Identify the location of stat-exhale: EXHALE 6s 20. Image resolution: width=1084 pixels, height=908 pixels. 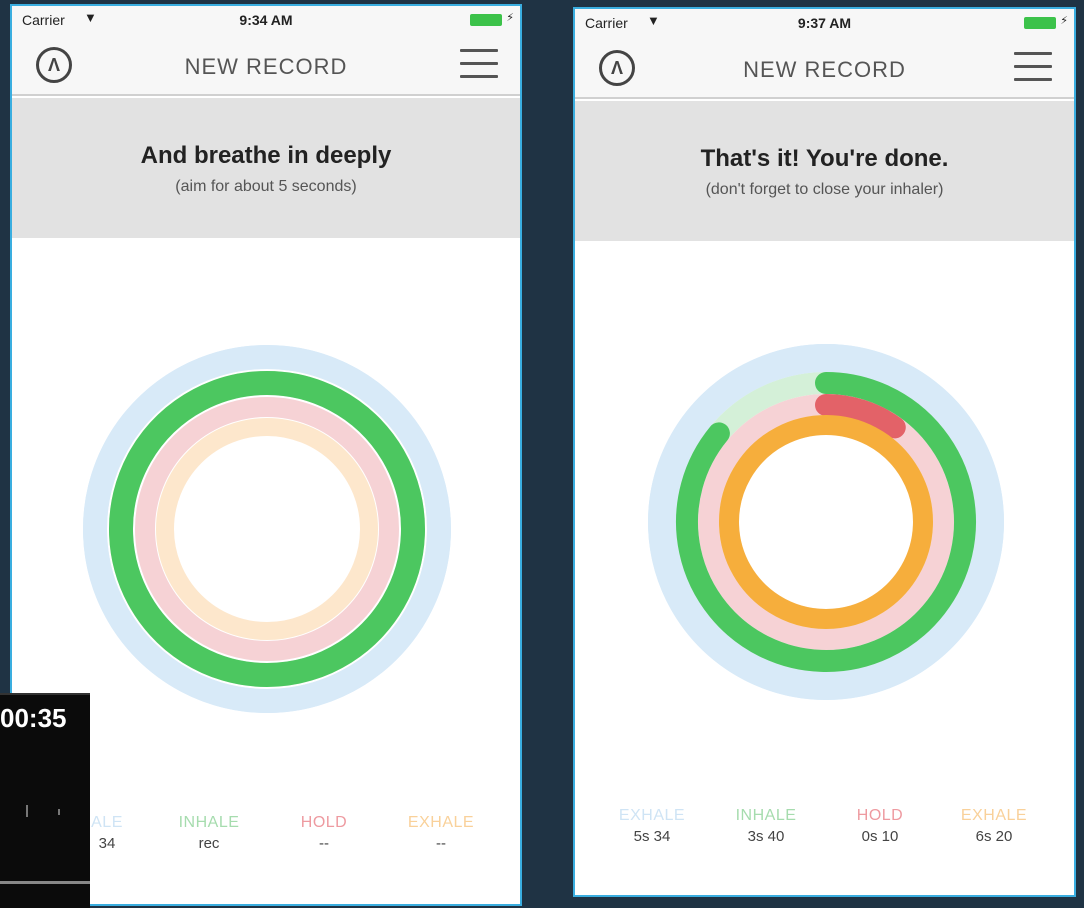
(994, 826).